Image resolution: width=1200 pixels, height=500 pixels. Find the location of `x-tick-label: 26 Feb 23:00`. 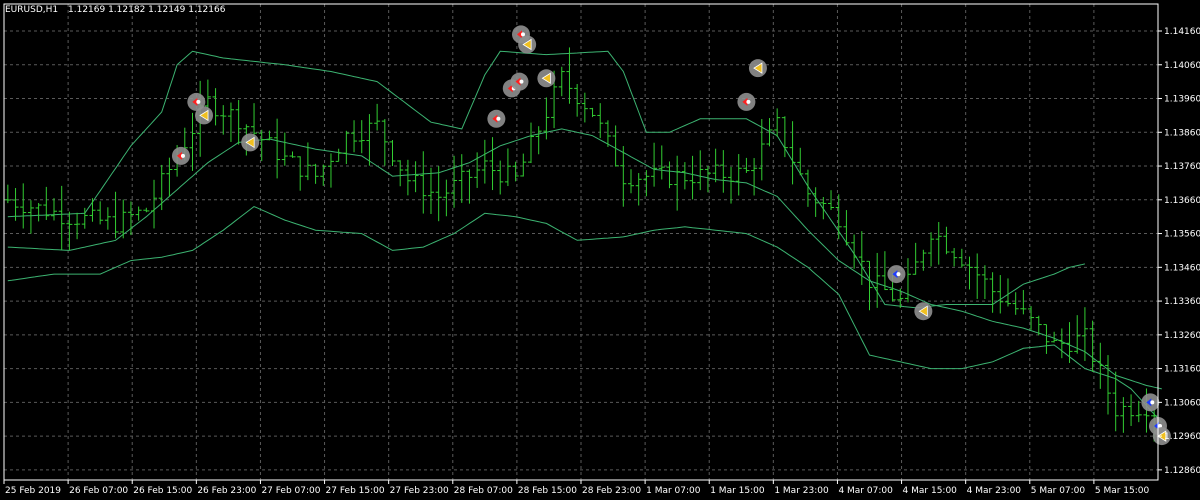

x-tick-label: 26 Feb 23:00 is located at coordinates (226, 491).